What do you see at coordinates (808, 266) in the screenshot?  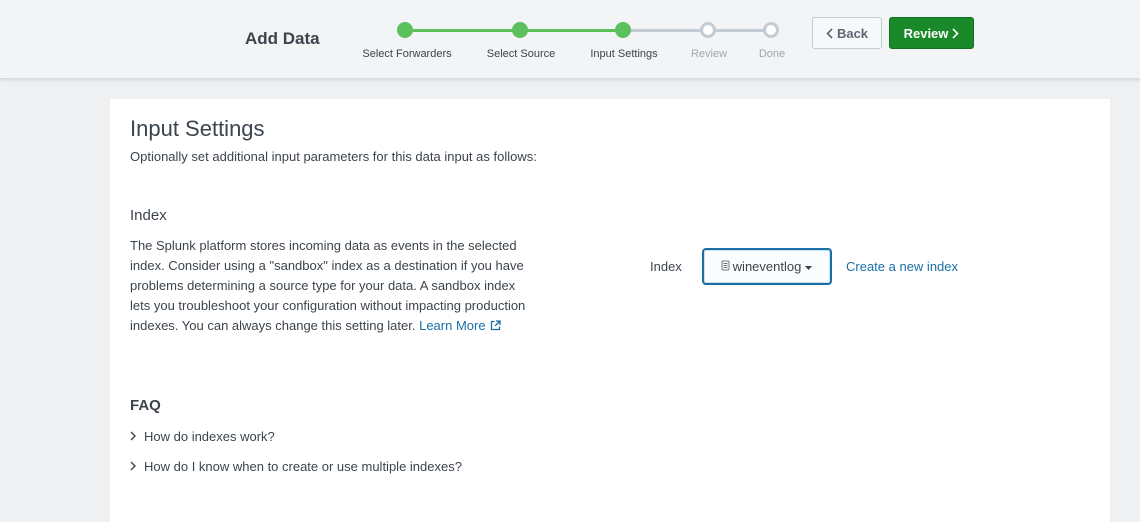 I see `caret-down-icon` at bounding box center [808, 266].